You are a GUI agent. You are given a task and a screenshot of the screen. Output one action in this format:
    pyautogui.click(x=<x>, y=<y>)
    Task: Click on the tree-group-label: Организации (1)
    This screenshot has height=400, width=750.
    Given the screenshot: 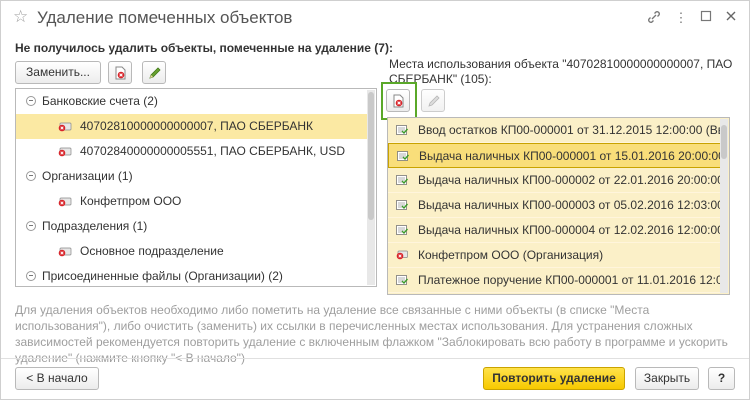 What is the action you would take?
    pyautogui.click(x=87, y=176)
    